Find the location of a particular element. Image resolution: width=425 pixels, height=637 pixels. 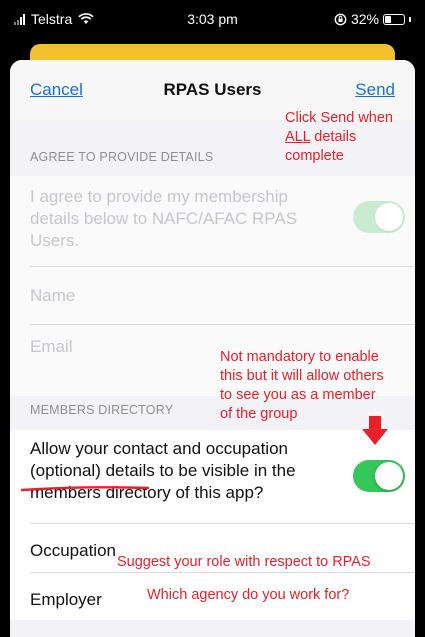

battery-group: 32% is located at coordinates (372, 19).